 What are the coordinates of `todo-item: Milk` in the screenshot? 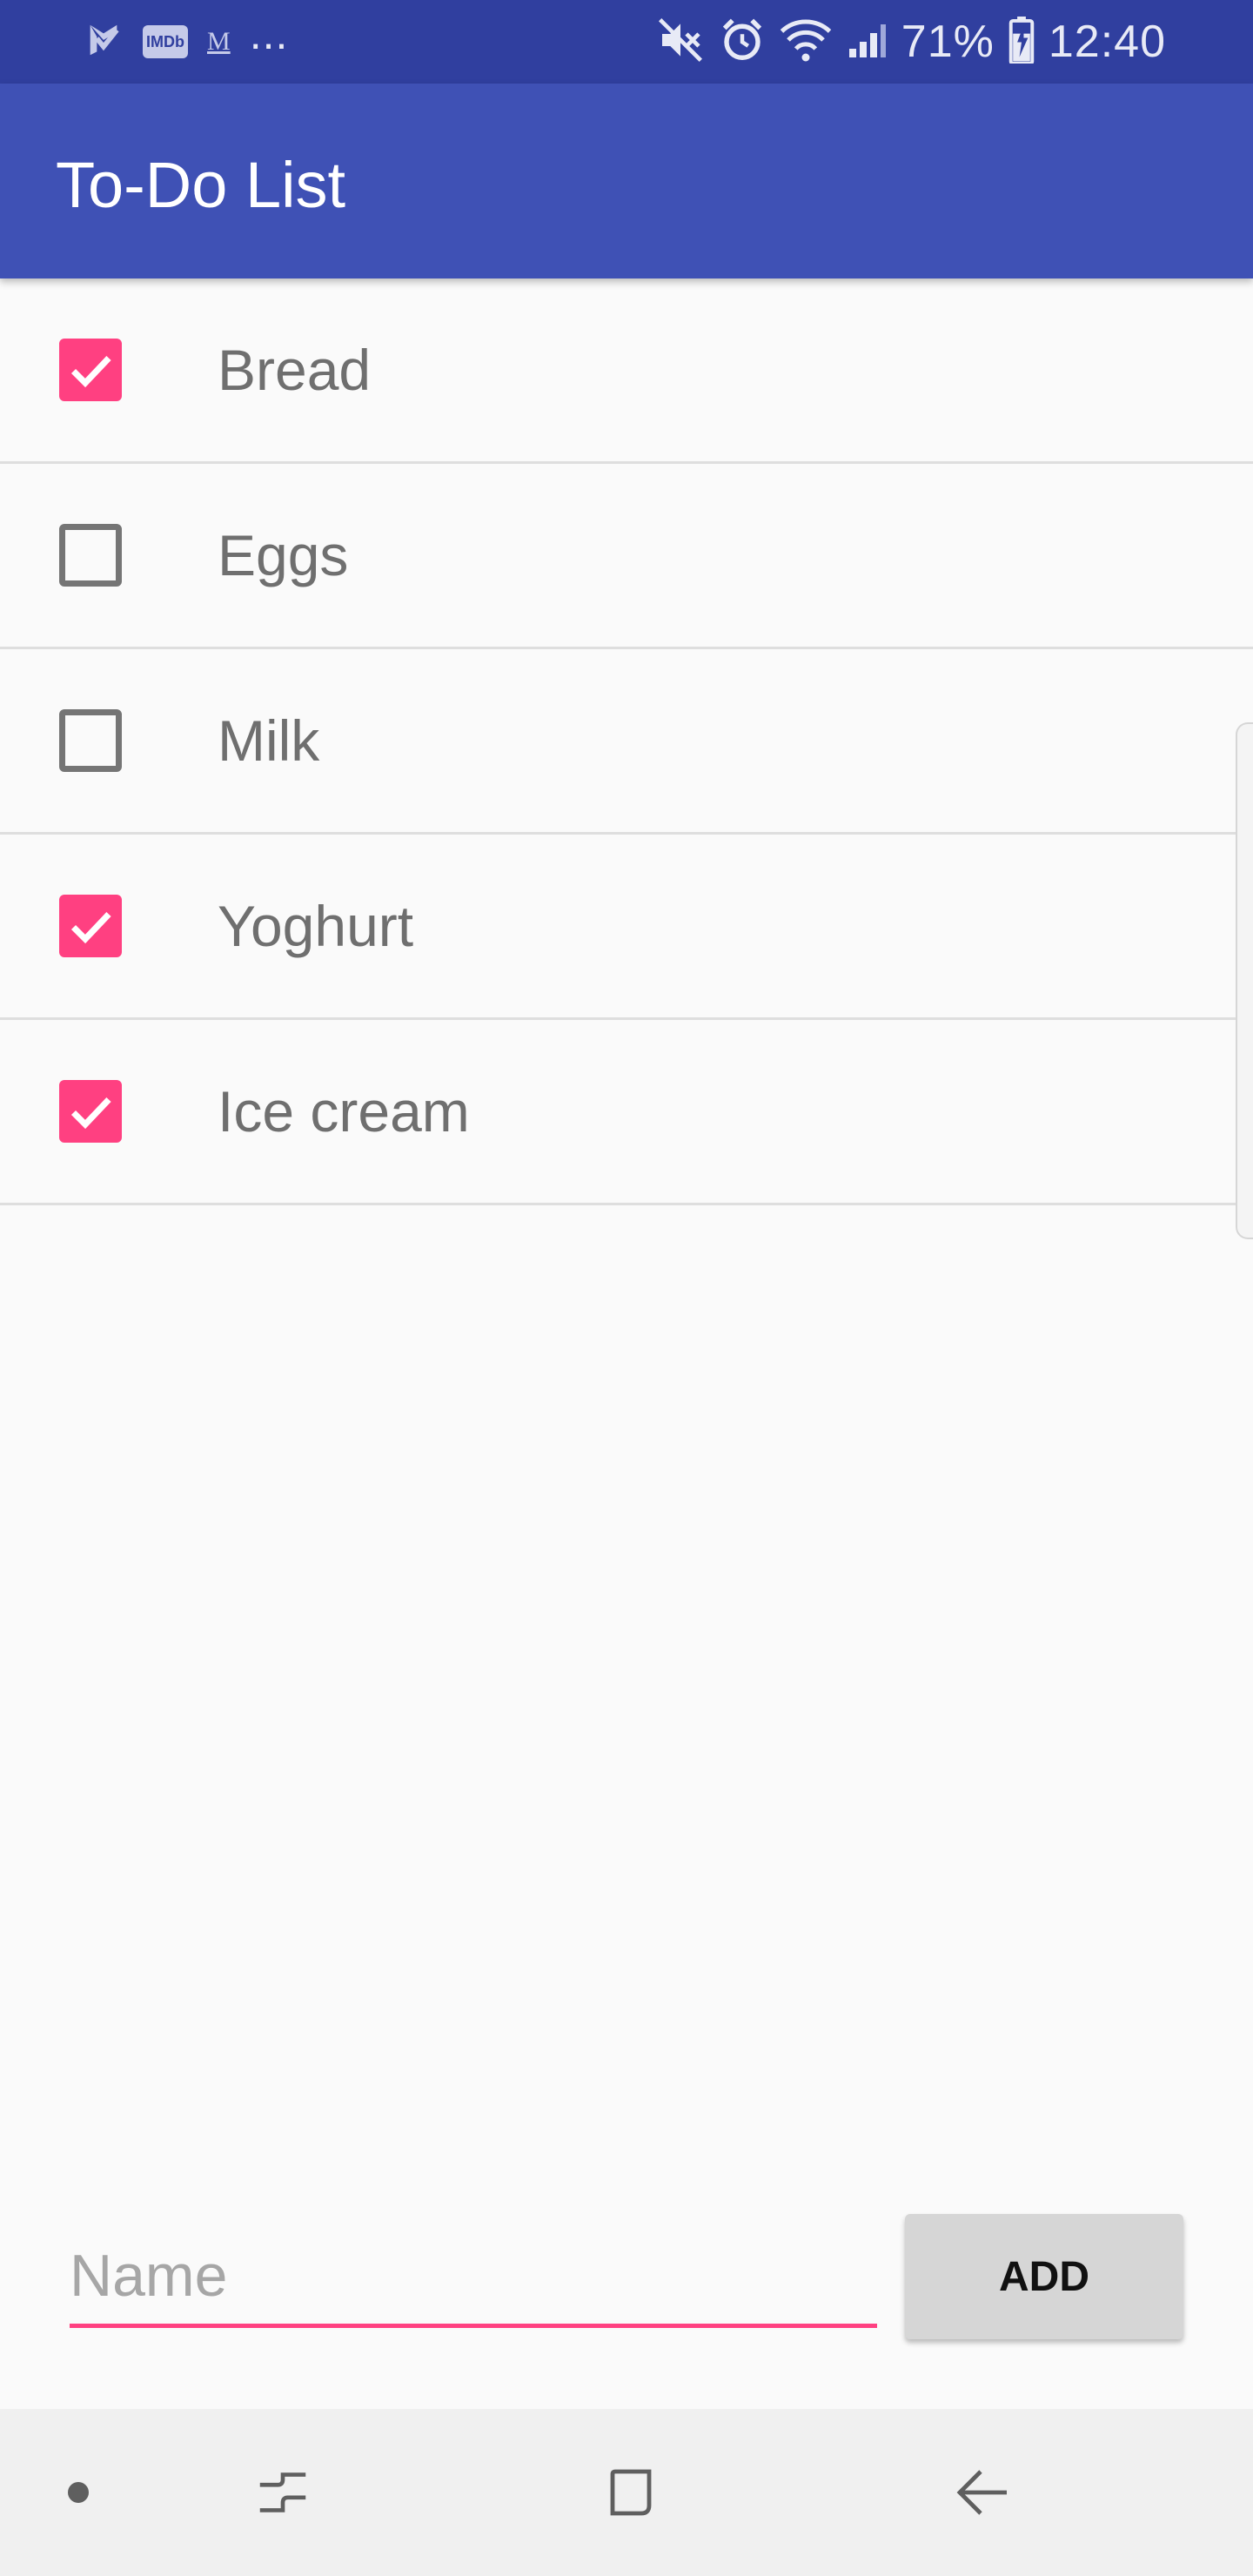 It's located at (626, 742).